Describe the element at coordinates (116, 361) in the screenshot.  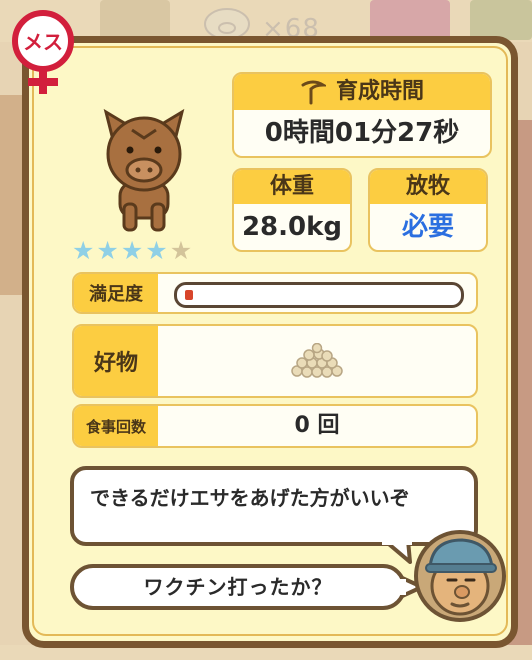
I see `favorite-food-label: 好物` at that location.